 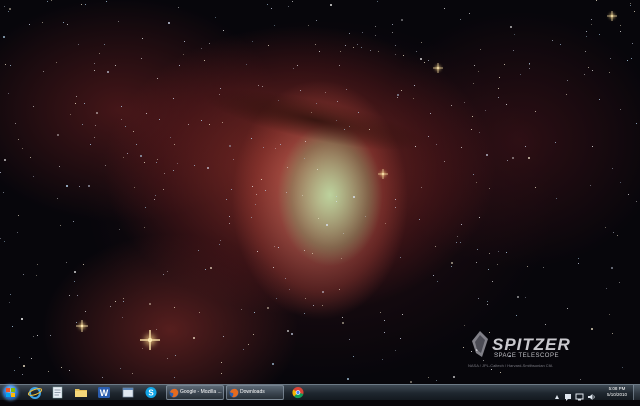 What do you see at coordinates (531, 344) in the screenshot?
I see `spitzer-logo-name: SPITZER` at bounding box center [531, 344].